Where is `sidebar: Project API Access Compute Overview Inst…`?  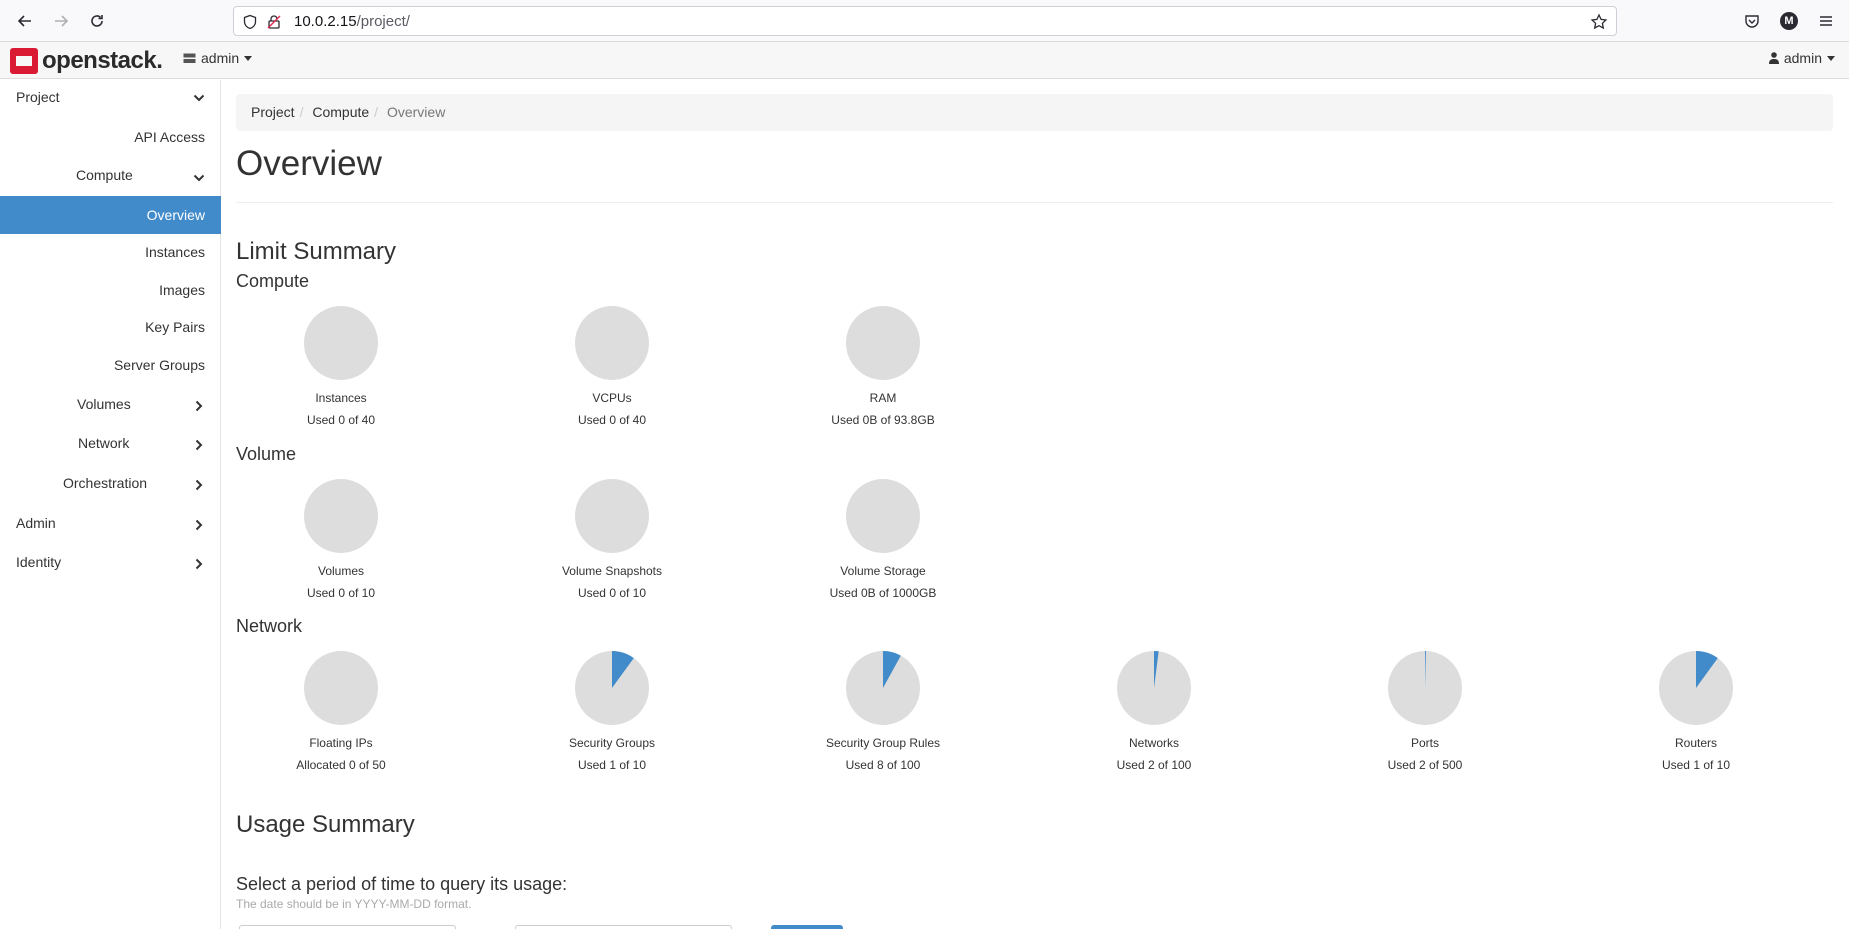 sidebar: Project API Access Compute Overview Inst… is located at coordinates (110, 504).